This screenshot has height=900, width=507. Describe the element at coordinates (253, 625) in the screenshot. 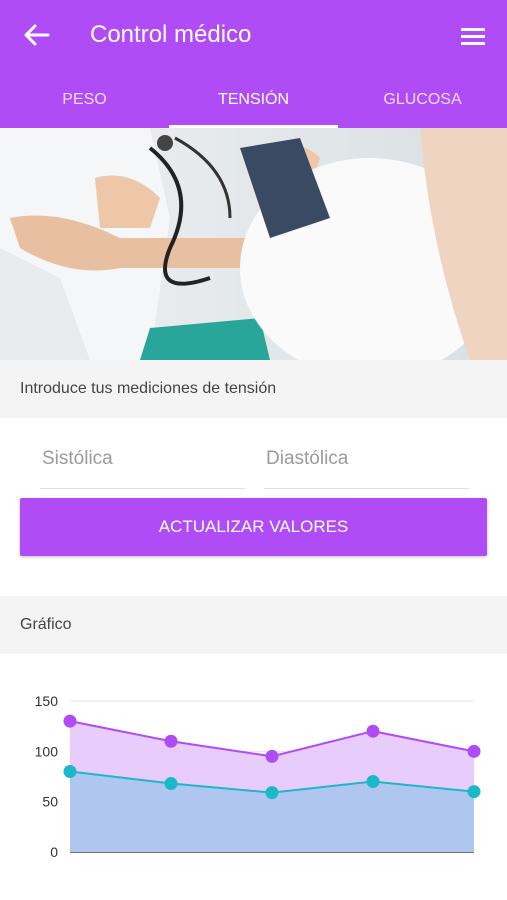

I see `chart-section-header: Gráfico` at that location.